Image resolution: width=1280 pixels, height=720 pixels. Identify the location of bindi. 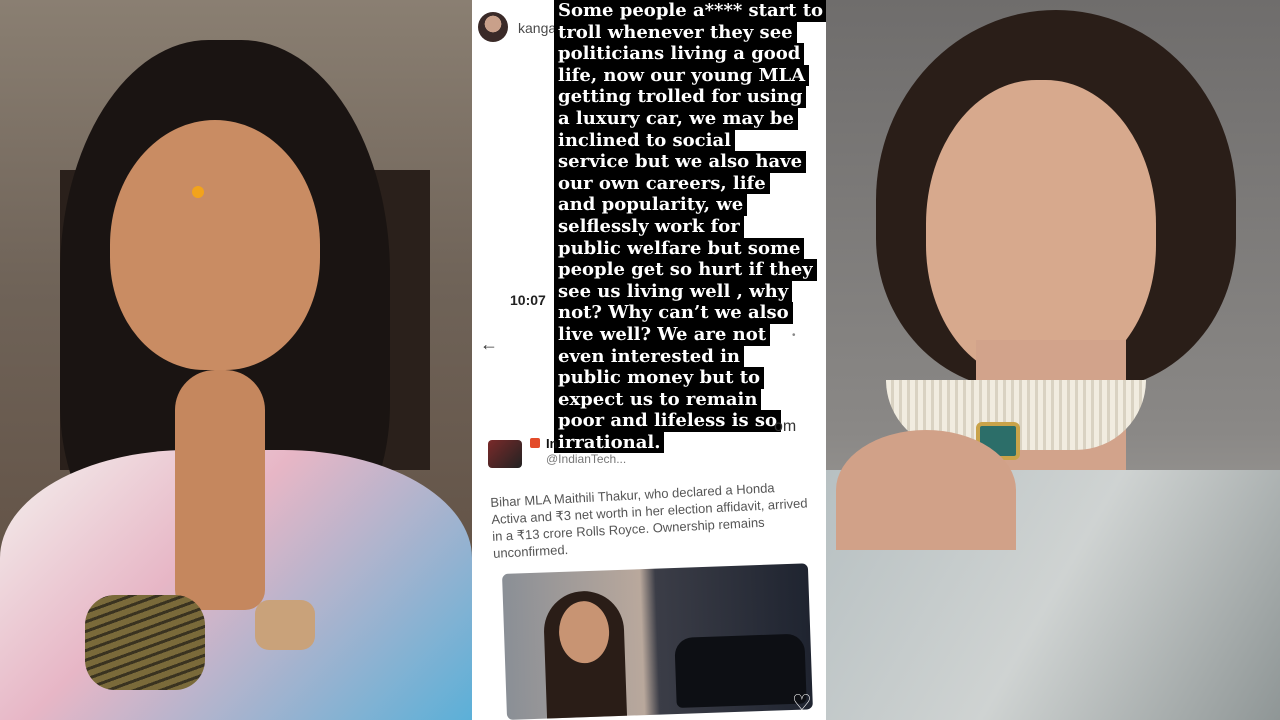
(198, 192).